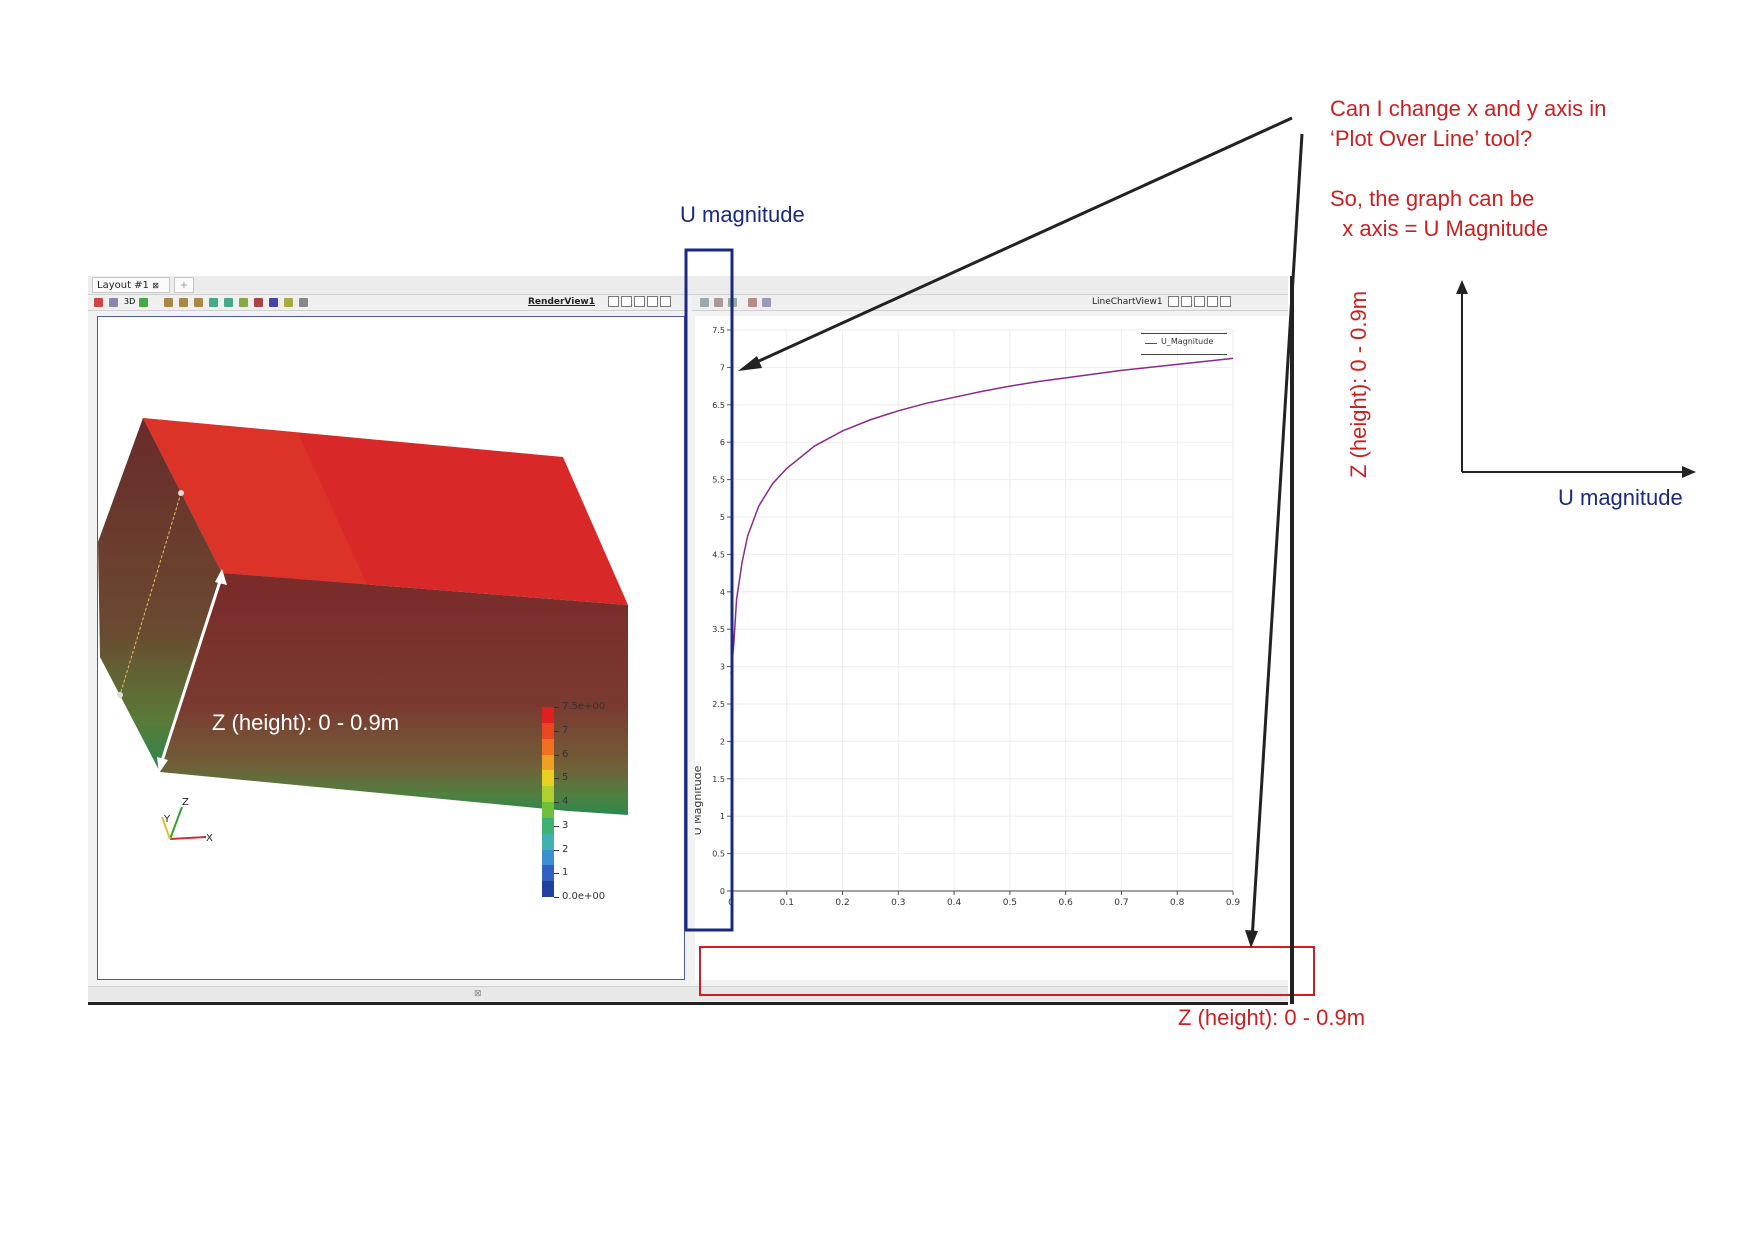  Describe the element at coordinates (1007, 971) in the screenshot. I see `x-axis-highlight-box` at that location.